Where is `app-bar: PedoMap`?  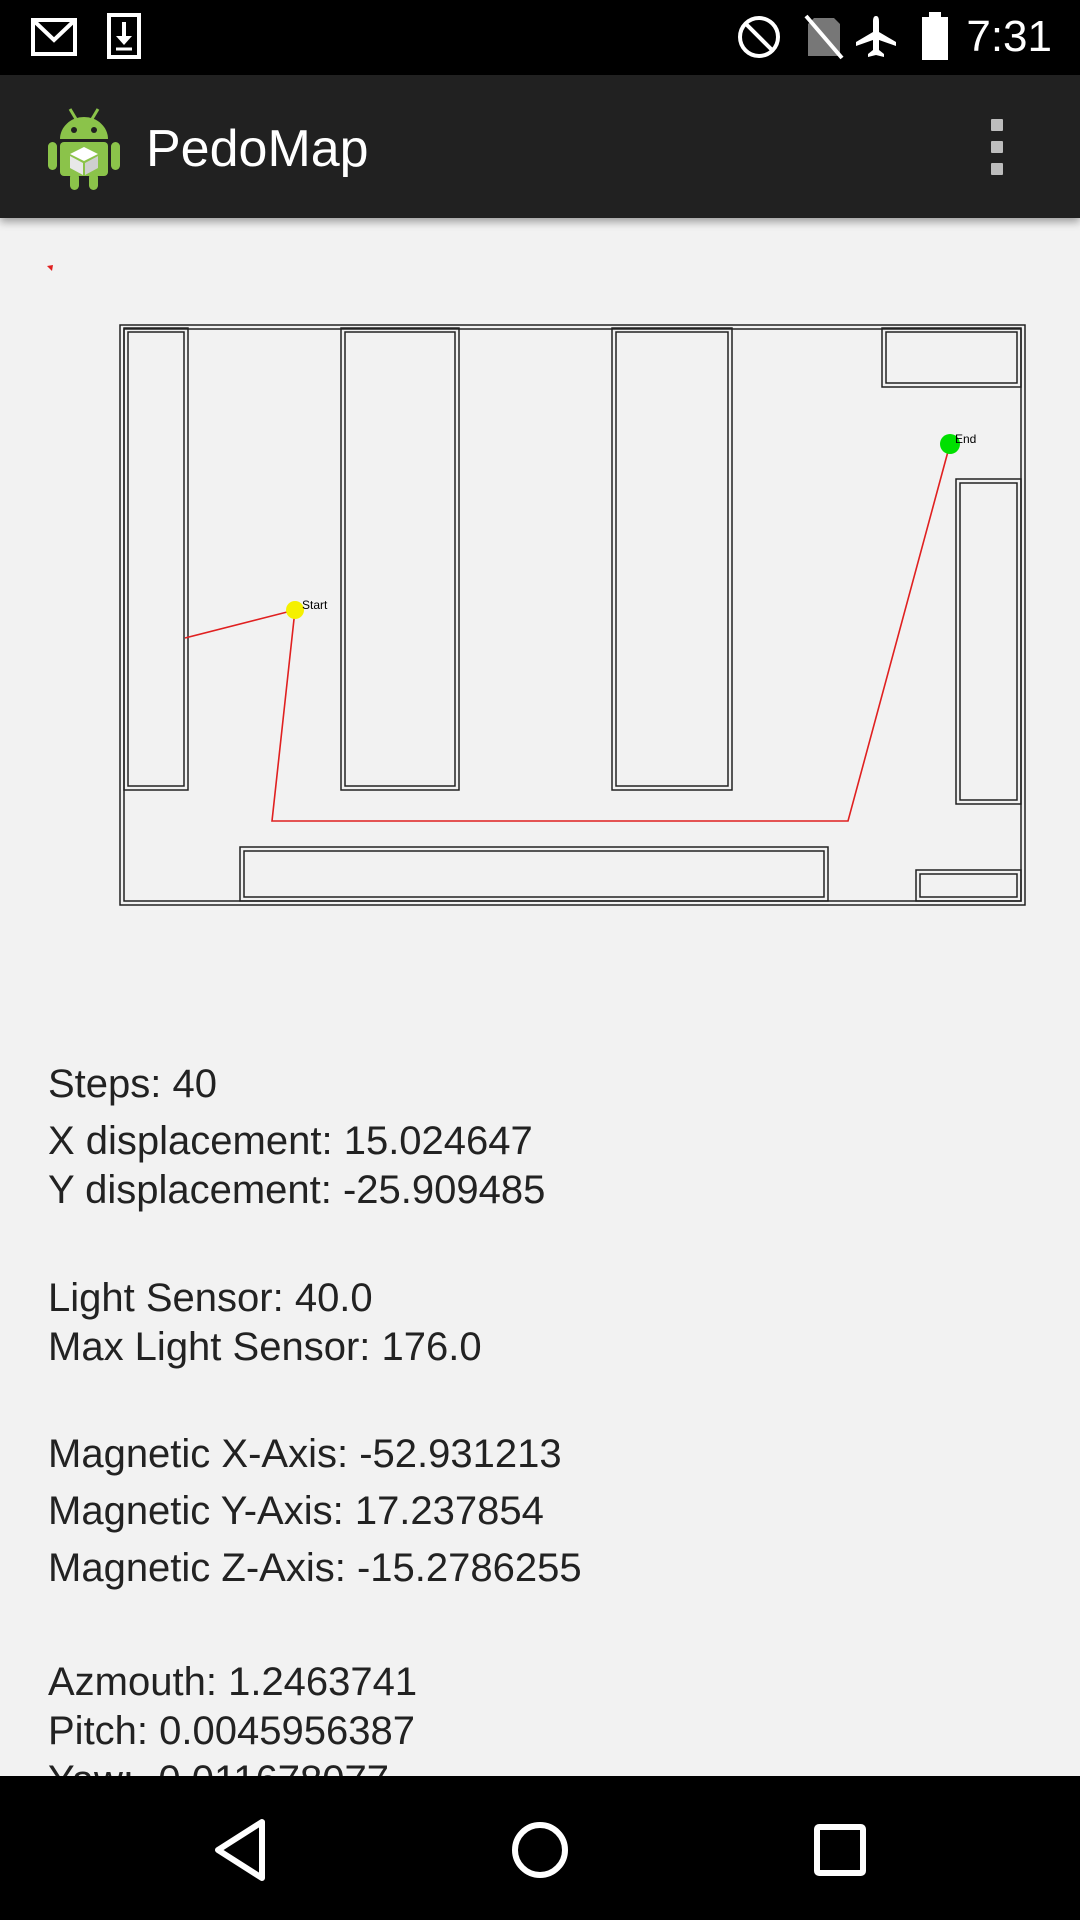 app-bar: PedoMap is located at coordinates (540, 146).